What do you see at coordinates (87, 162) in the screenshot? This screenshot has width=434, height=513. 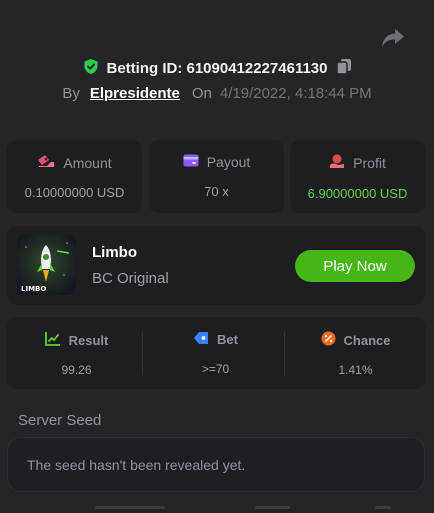 I see `amount-label: Amount` at bounding box center [87, 162].